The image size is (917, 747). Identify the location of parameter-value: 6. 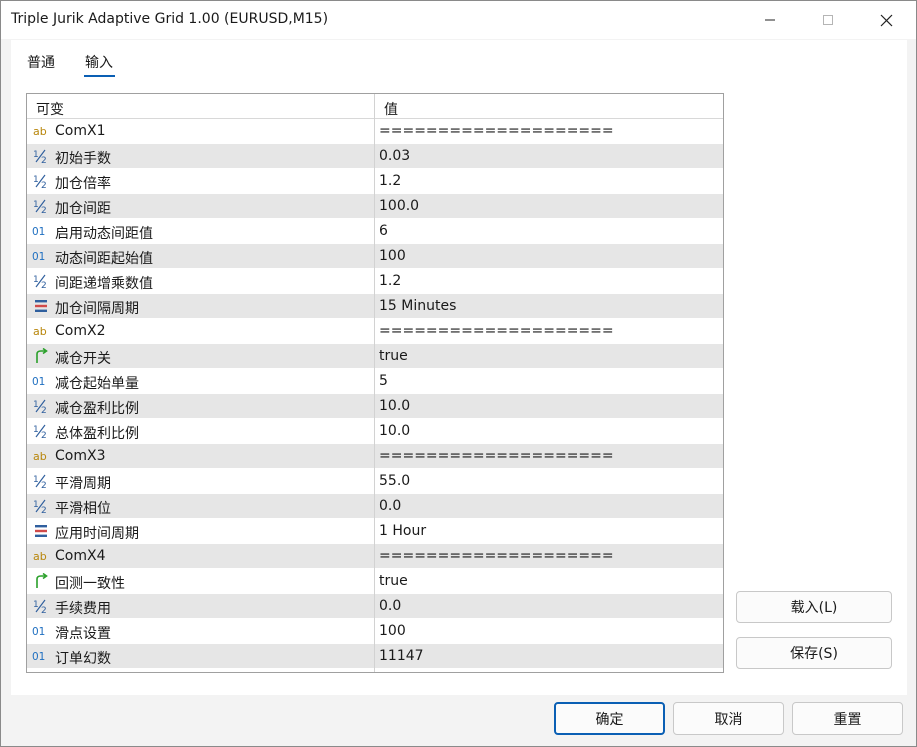
(383, 231).